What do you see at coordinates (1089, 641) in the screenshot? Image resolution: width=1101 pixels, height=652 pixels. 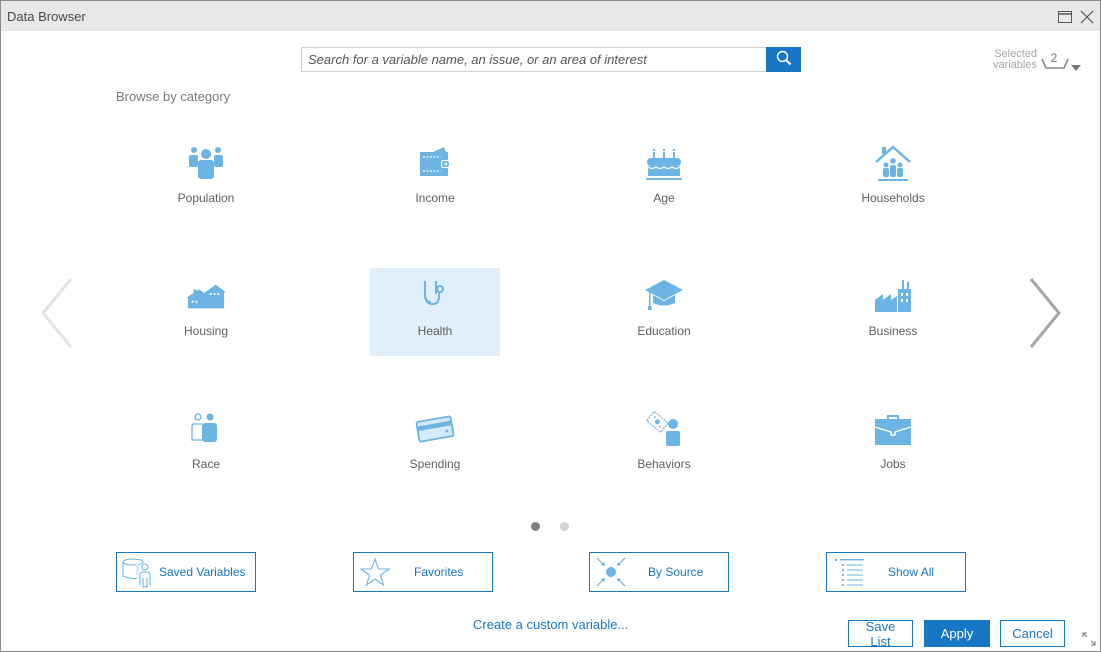 I see `resize-icon` at bounding box center [1089, 641].